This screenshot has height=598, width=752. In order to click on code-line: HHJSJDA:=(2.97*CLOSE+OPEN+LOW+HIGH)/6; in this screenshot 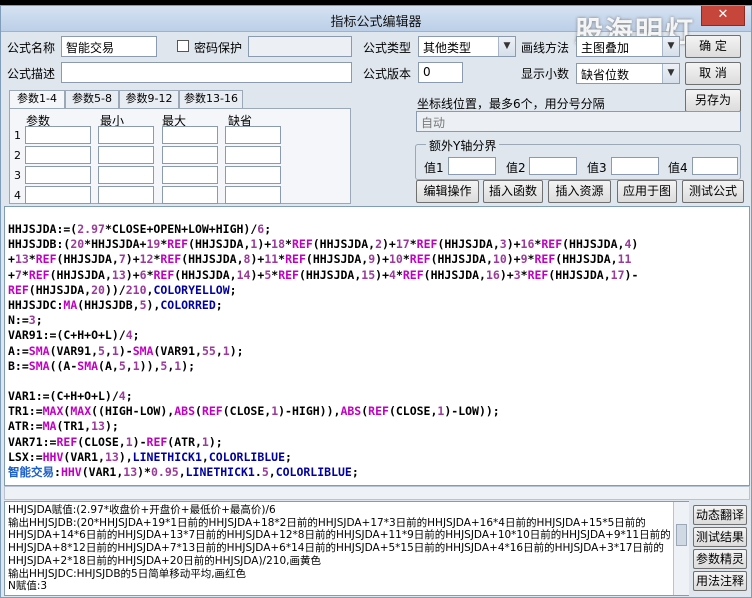, I will do `click(323, 229)`.